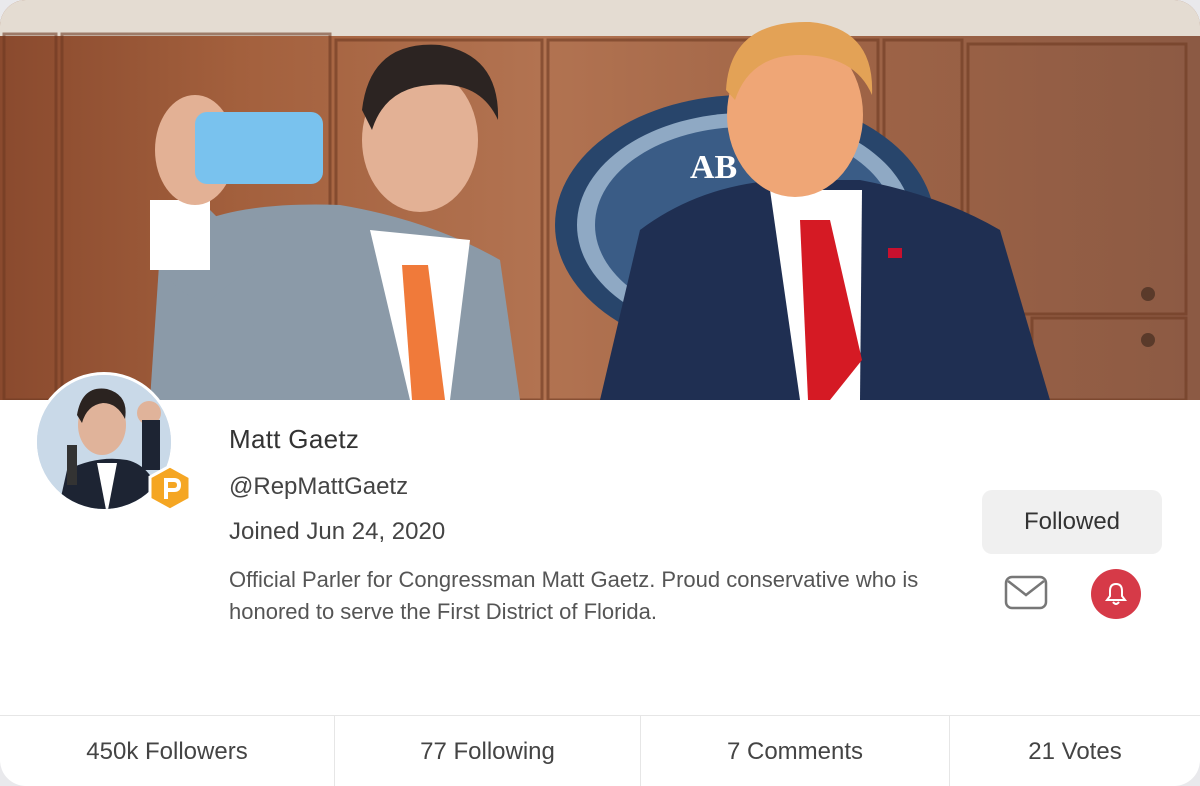 This screenshot has width=1200, height=786. I want to click on followed-button: Followed, so click(1072, 522).